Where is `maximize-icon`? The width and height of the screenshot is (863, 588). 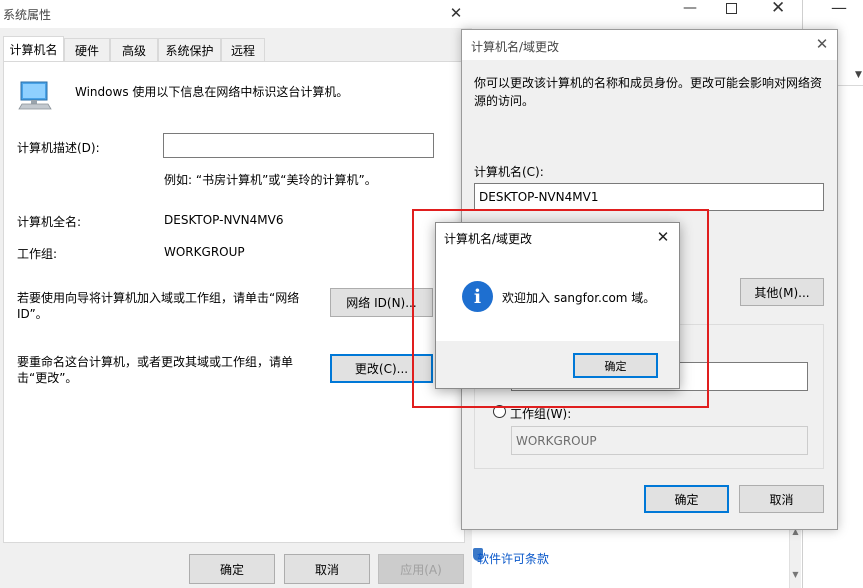 maximize-icon is located at coordinates (731, 8).